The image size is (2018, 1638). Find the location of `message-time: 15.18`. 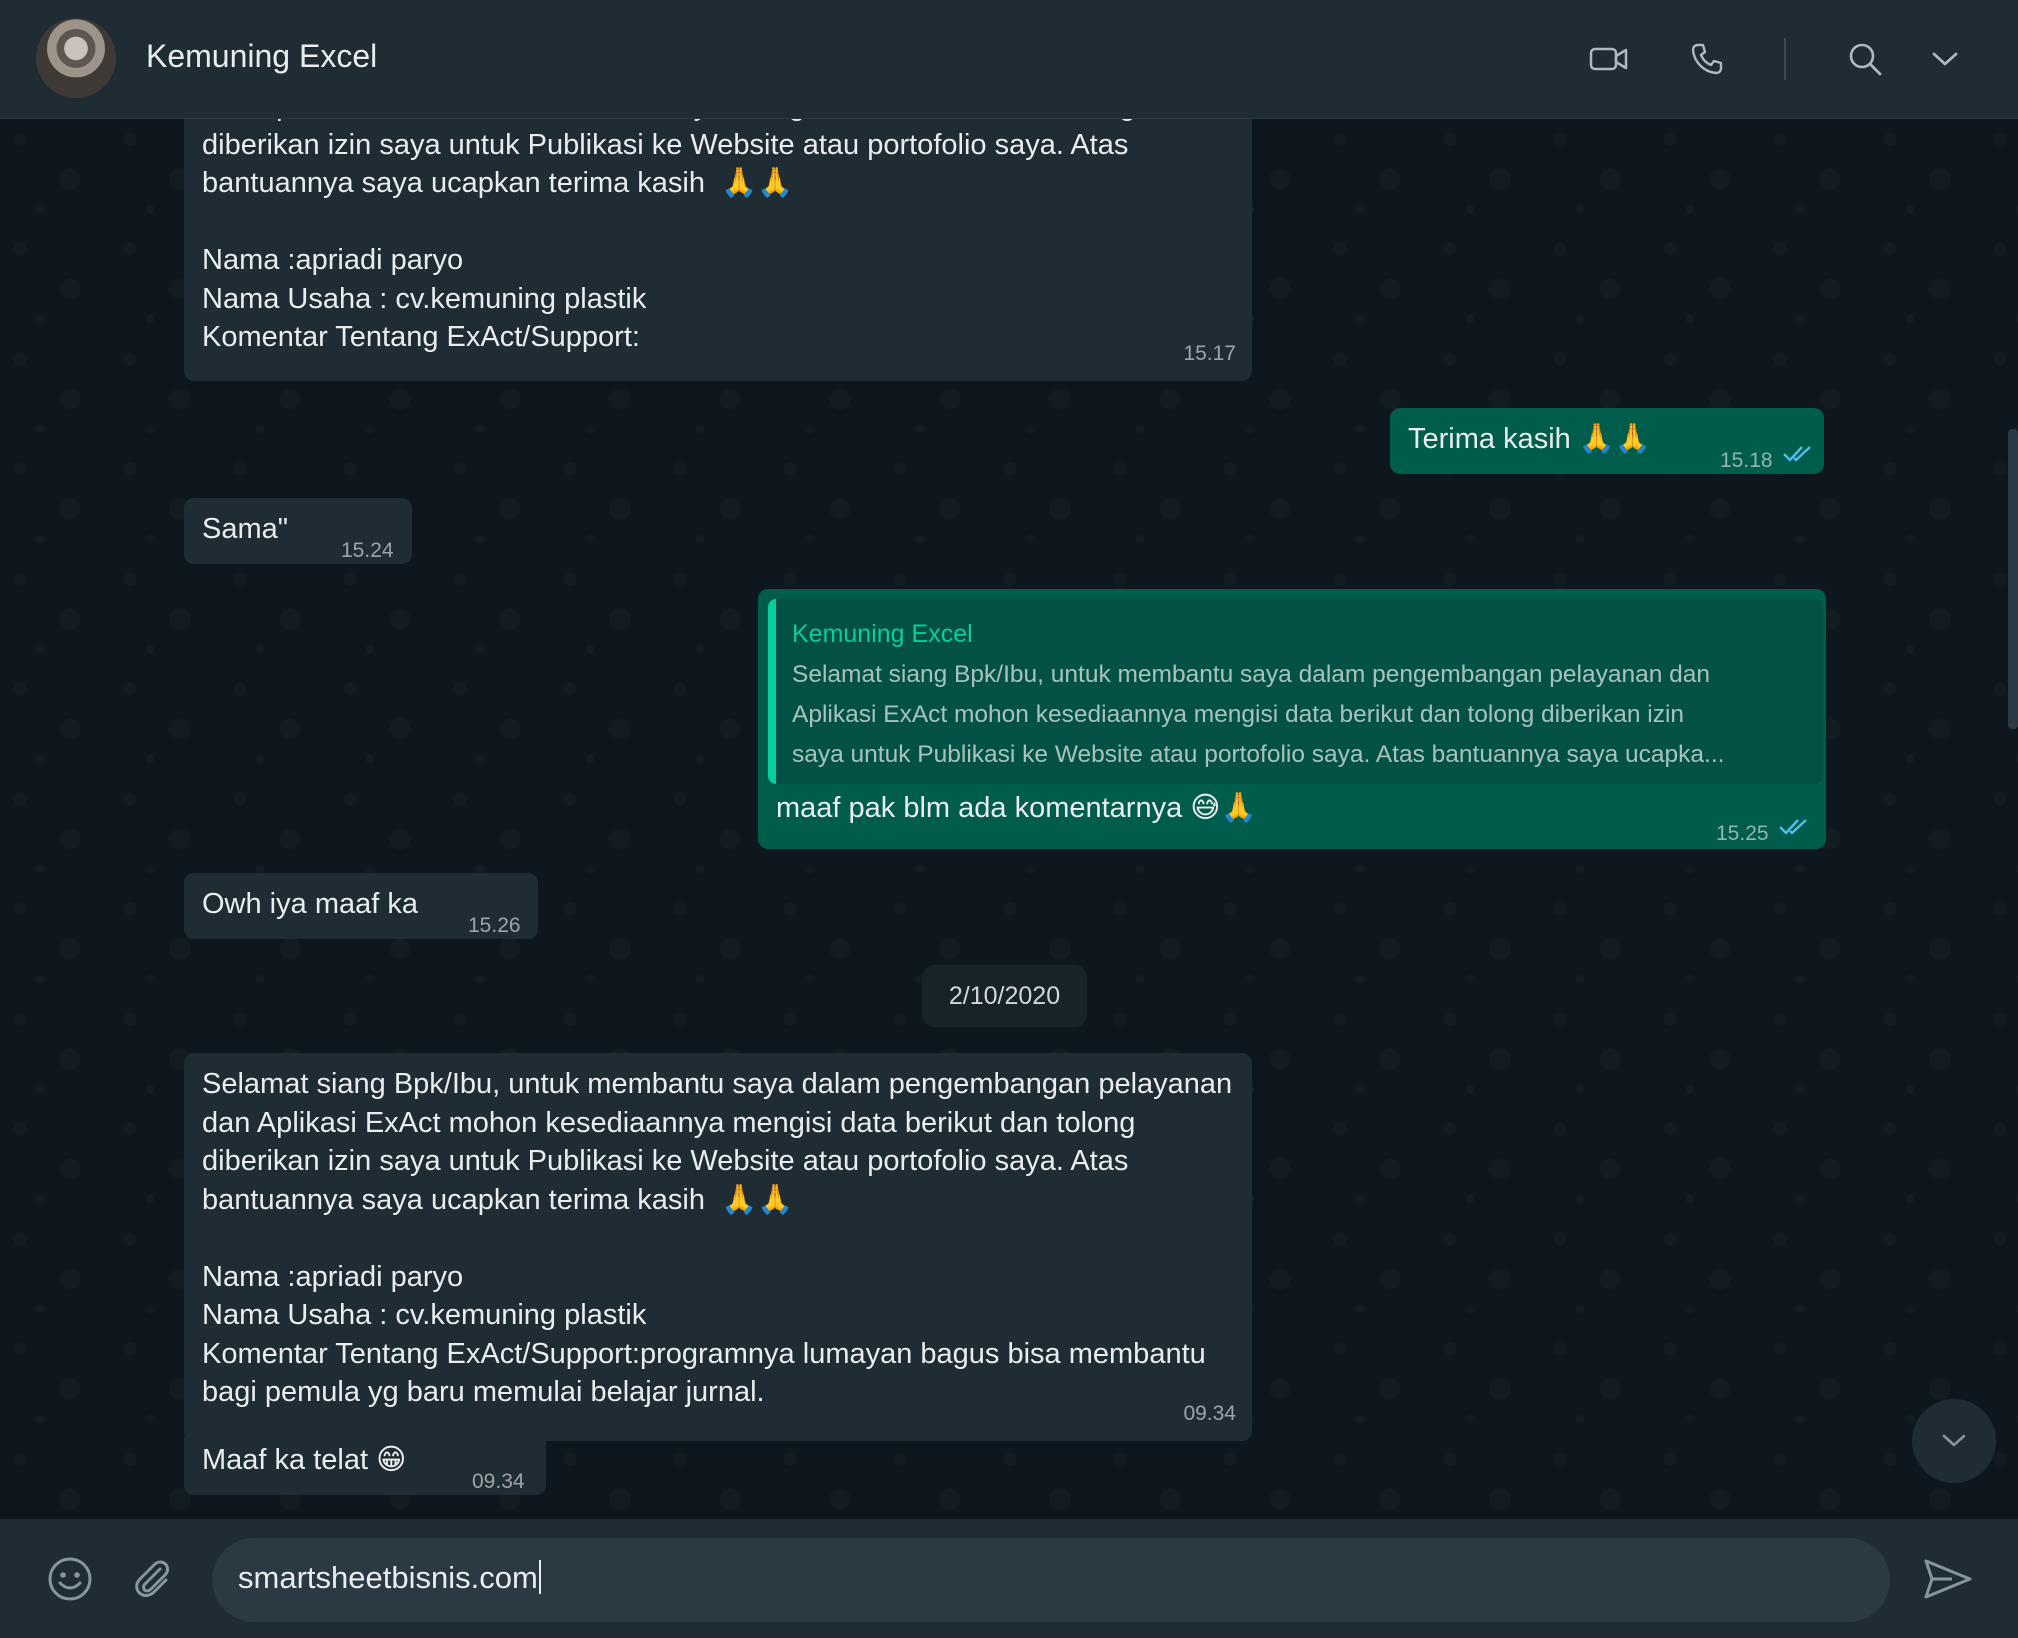

message-time: 15.18 is located at coordinates (1746, 460).